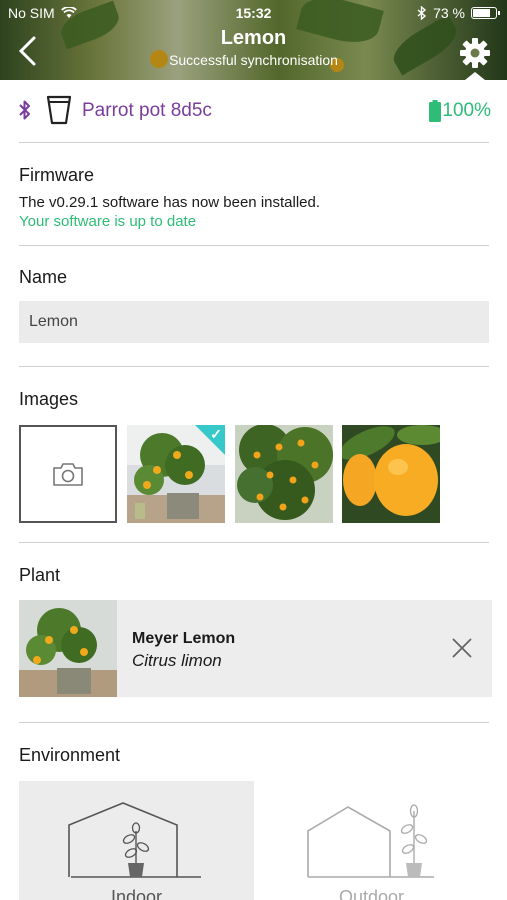 The width and height of the screenshot is (507, 900). I want to click on outdoor-house-plant-icon, so click(370, 841).